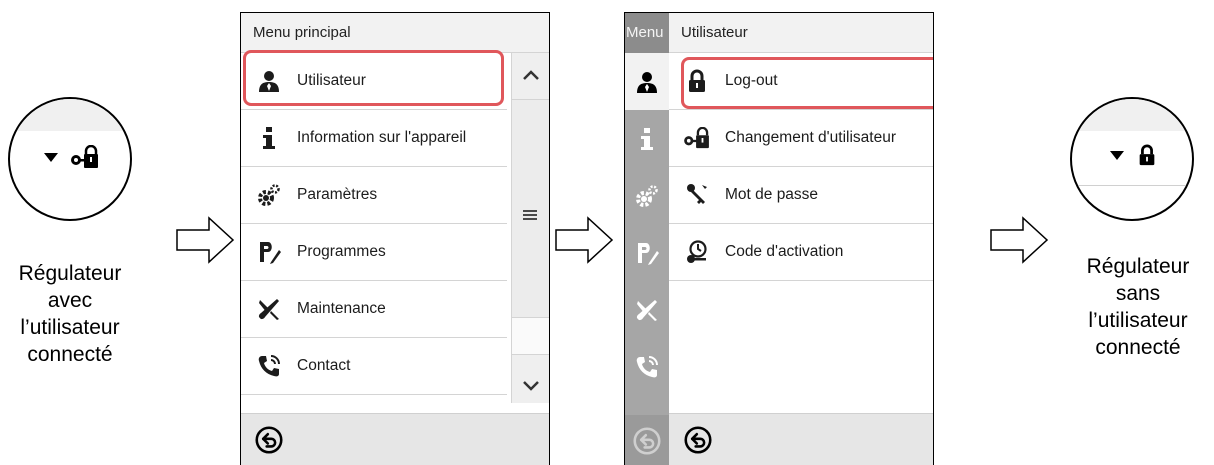 This screenshot has height=465, width=1214. Describe the element at coordinates (645, 32) in the screenshot. I see `side-menu-title: Menu` at that location.